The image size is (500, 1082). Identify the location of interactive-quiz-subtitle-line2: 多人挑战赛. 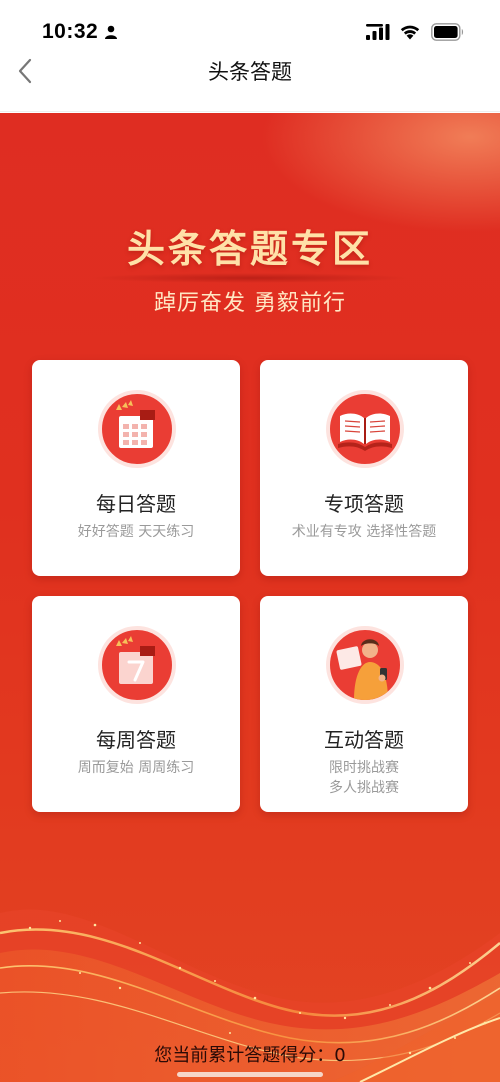
(364, 788).